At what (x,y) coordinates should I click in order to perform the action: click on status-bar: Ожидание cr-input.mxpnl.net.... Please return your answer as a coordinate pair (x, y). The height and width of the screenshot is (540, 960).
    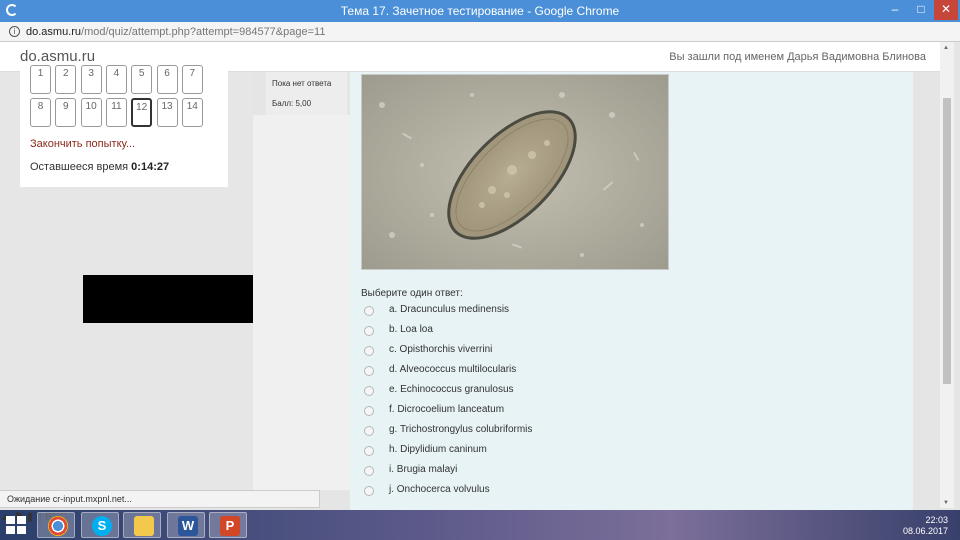
    Looking at the image, I should click on (160, 499).